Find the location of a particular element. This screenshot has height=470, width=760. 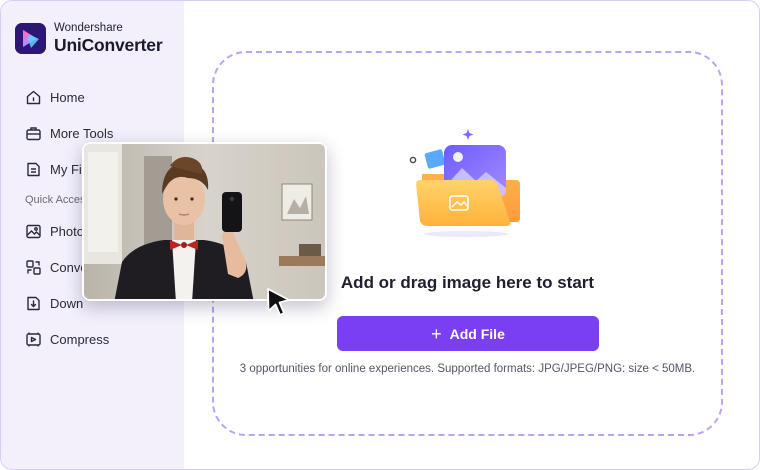

brand: Wondershare UniConverter is located at coordinates (89, 38).